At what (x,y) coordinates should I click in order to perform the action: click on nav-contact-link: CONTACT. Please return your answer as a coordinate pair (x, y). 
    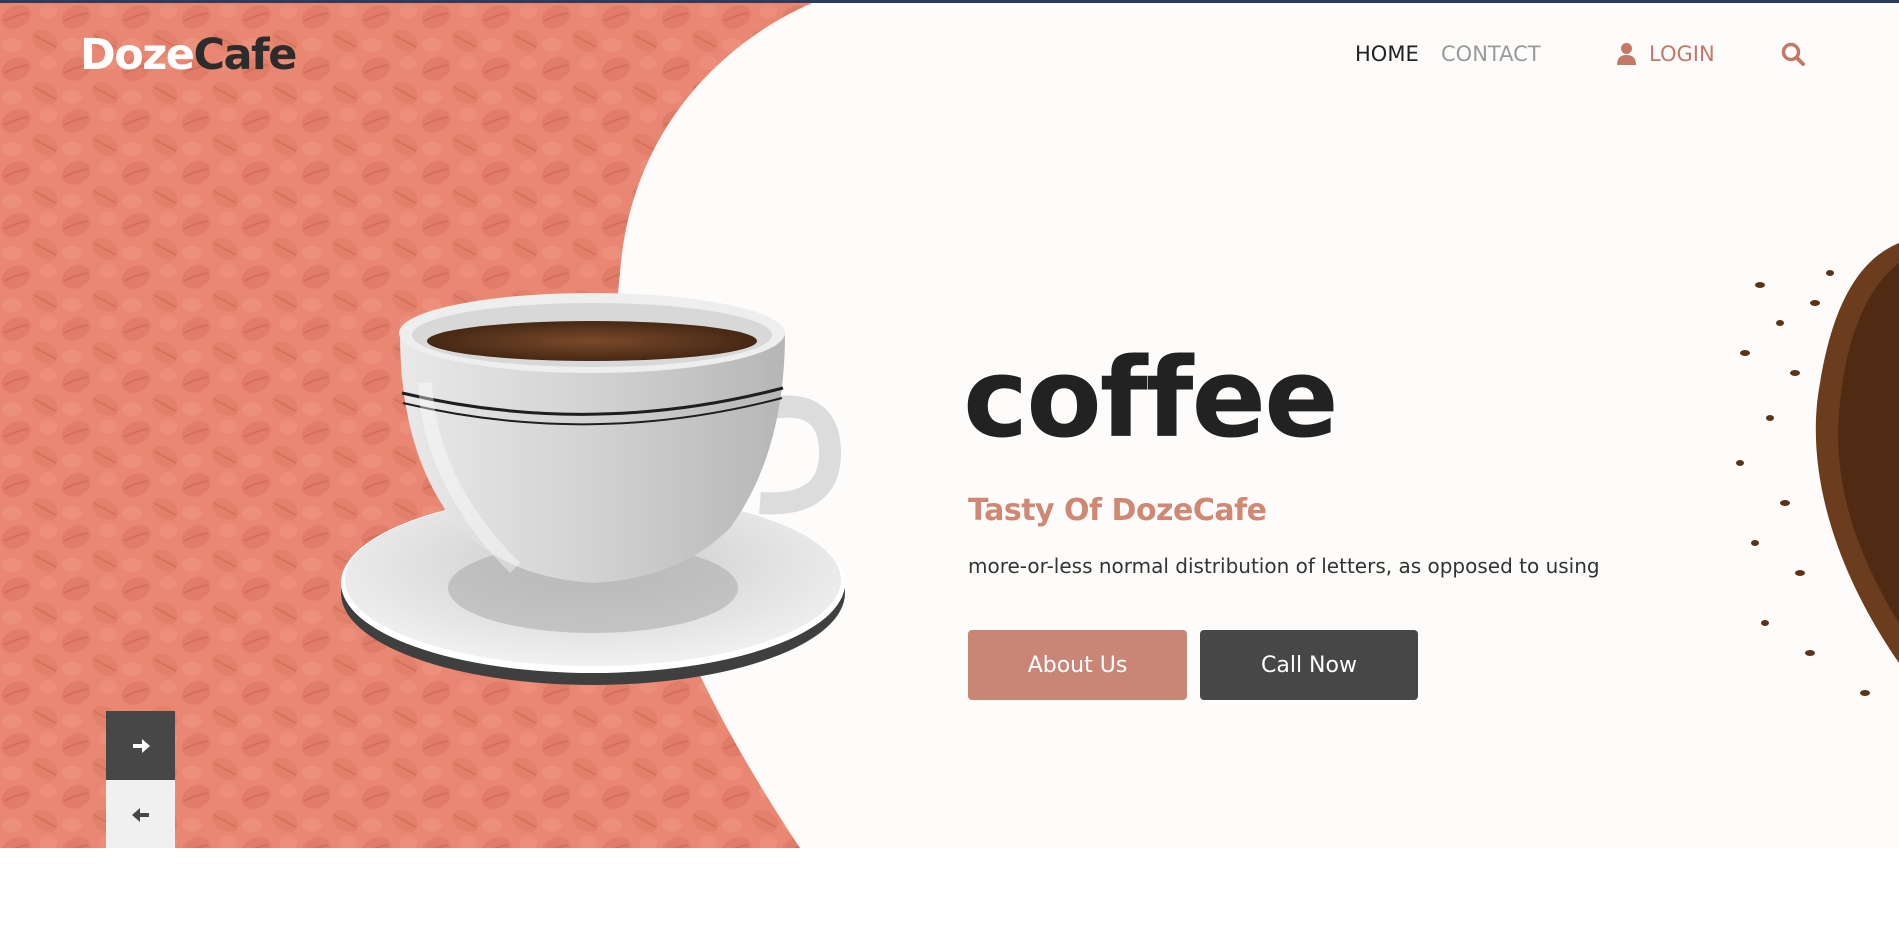
    Looking at the image, I should click on (1491, 54).